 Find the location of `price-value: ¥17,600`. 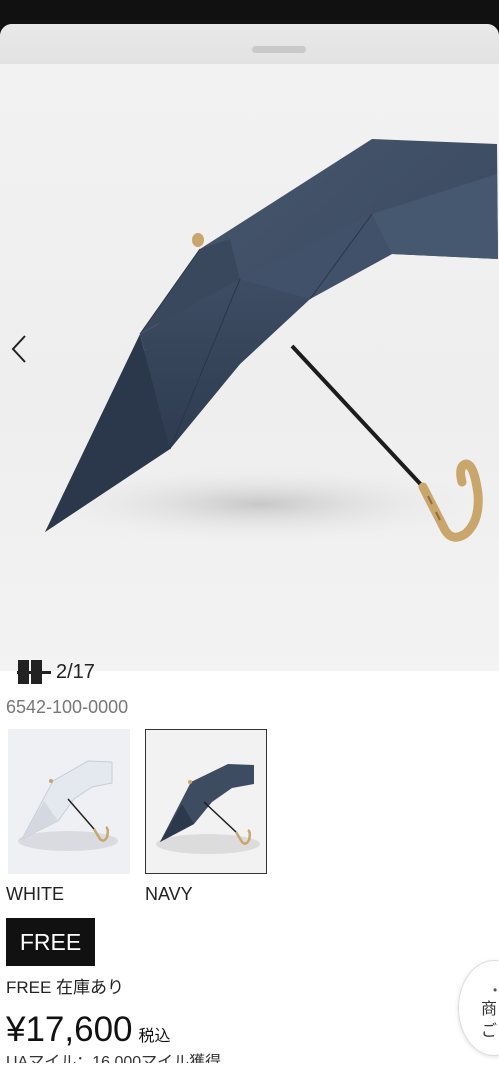

price-value: ¥17,600 is located at coordinates (69, 1029).